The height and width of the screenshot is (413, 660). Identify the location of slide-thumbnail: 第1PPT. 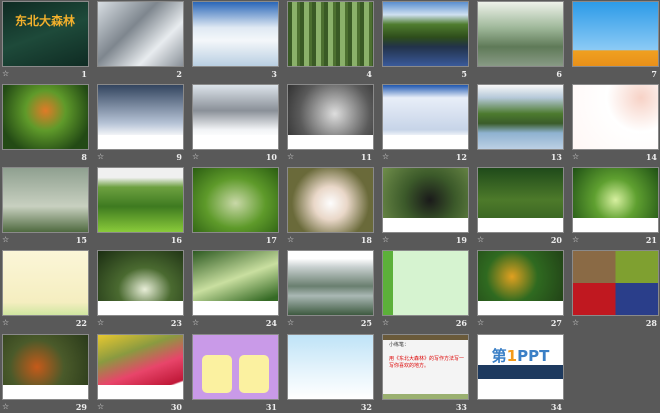
(520, 367).